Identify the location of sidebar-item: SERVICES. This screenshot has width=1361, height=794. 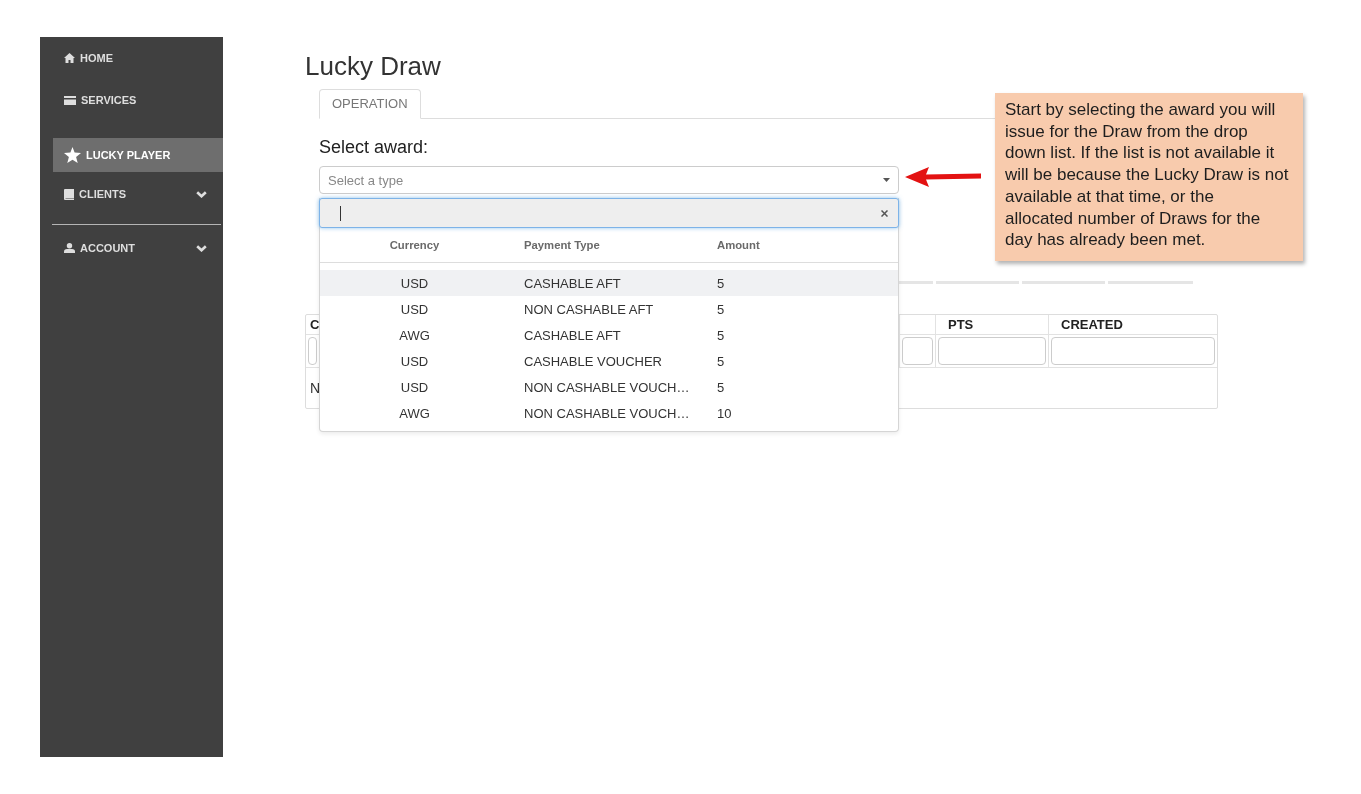
(138, 100).